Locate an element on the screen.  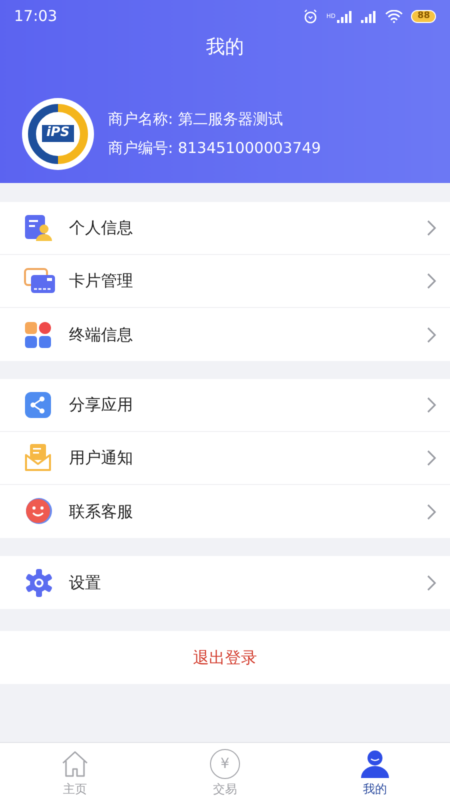
menu-item: 卡片管理 is located at coordinates (225, 281).